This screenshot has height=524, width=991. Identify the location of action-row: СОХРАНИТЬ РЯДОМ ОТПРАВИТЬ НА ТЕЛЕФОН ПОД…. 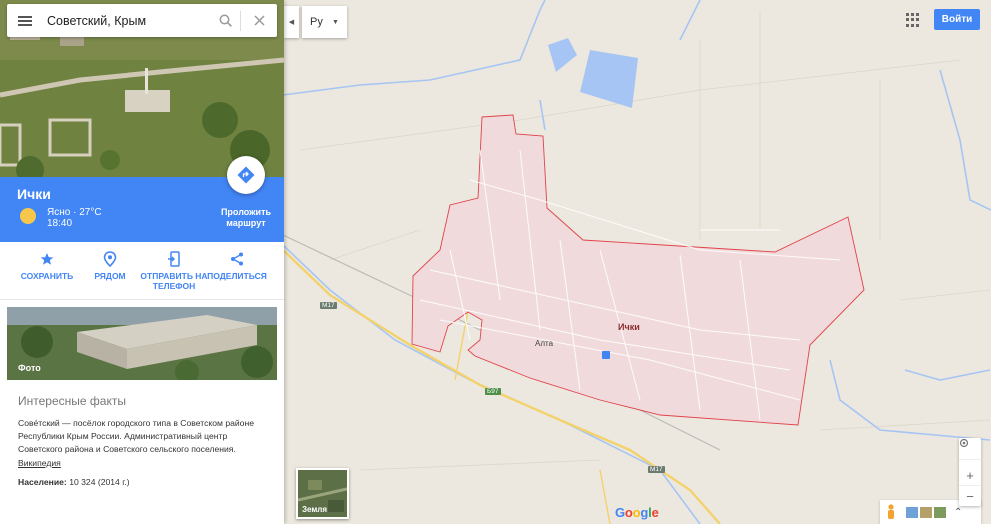
(142, 271).